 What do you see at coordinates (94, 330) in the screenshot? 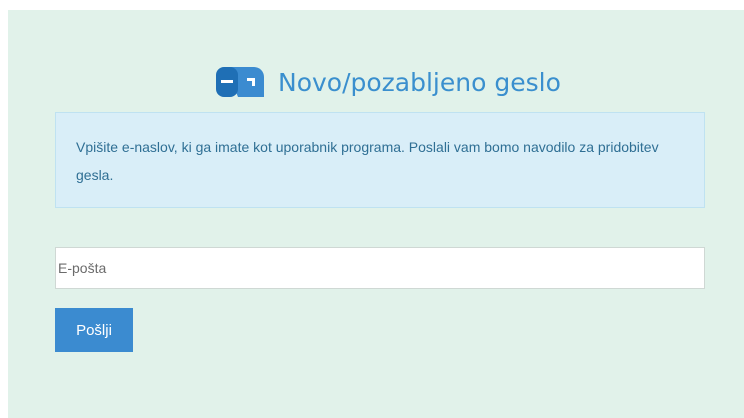
I see `send-button: Pošlji` at bounding box center [94, 330].